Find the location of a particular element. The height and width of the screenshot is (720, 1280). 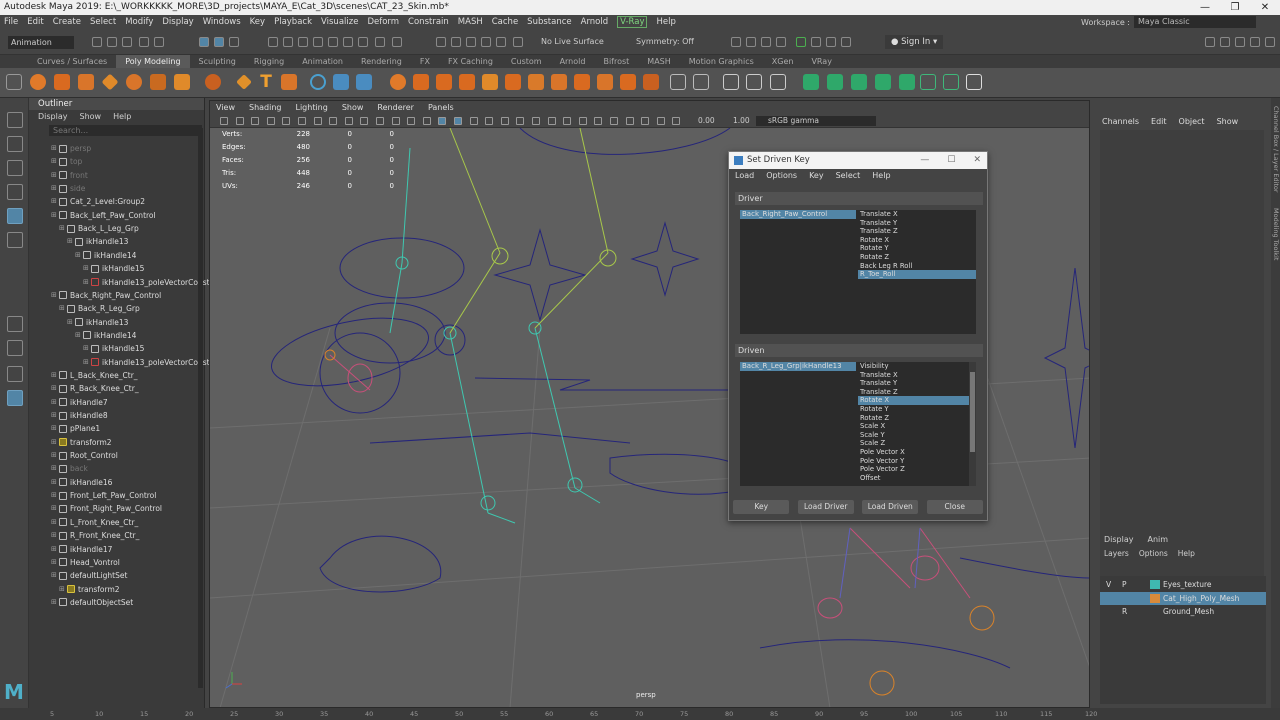

mirror-icon is located at coordinates (490, 82).